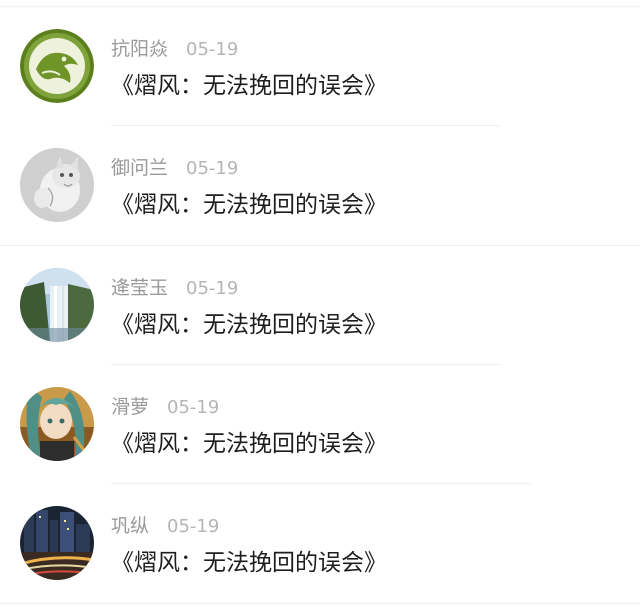 Image resolution: width=640 pixels, height=615 pixels. What do you see at coordinates (57, 543) in the screenshot?
I see `city-night-avatar` at bounding box center [57, 543].